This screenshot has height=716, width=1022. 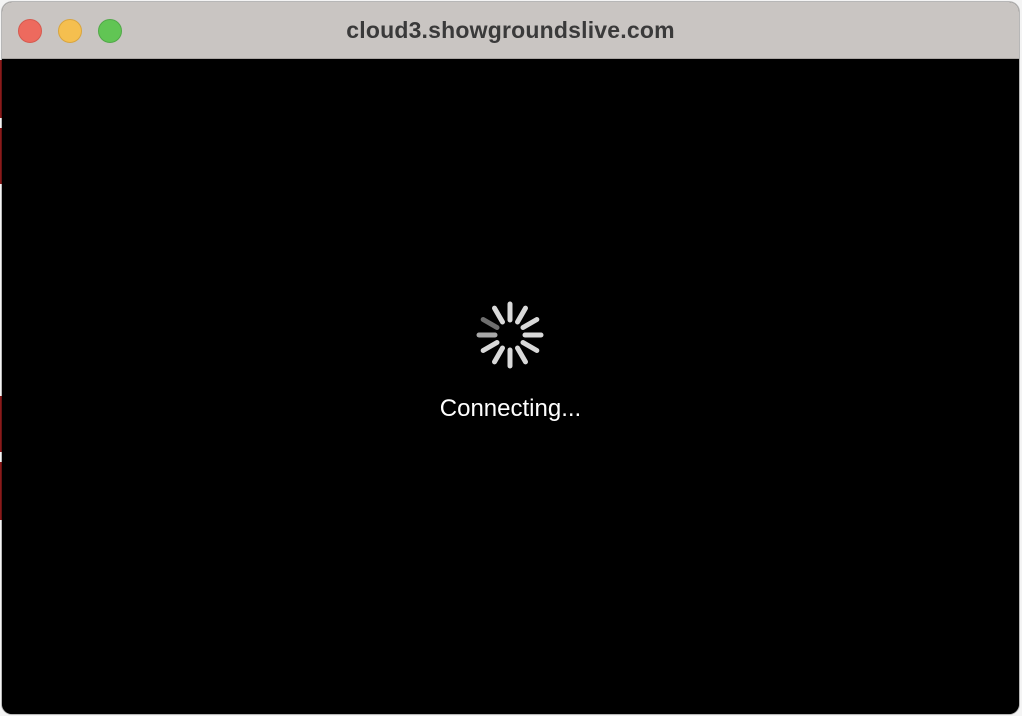 I want to click on title-bar: cloud3.showgroundslive.com, so click(x=510, y=30).